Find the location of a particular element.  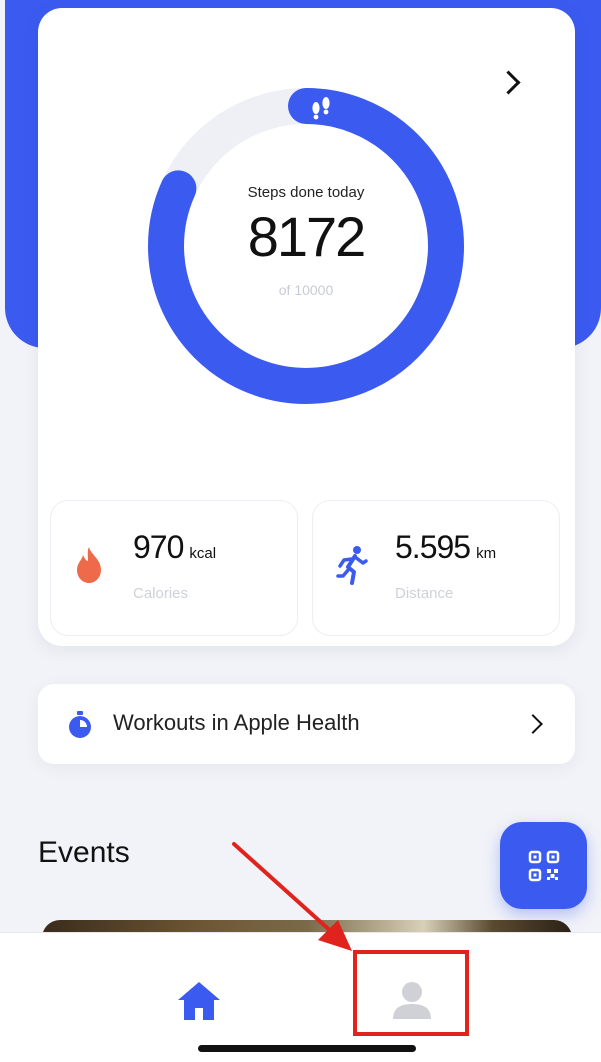

distance-value: 5.595 km is located at coordinates (446, 547).